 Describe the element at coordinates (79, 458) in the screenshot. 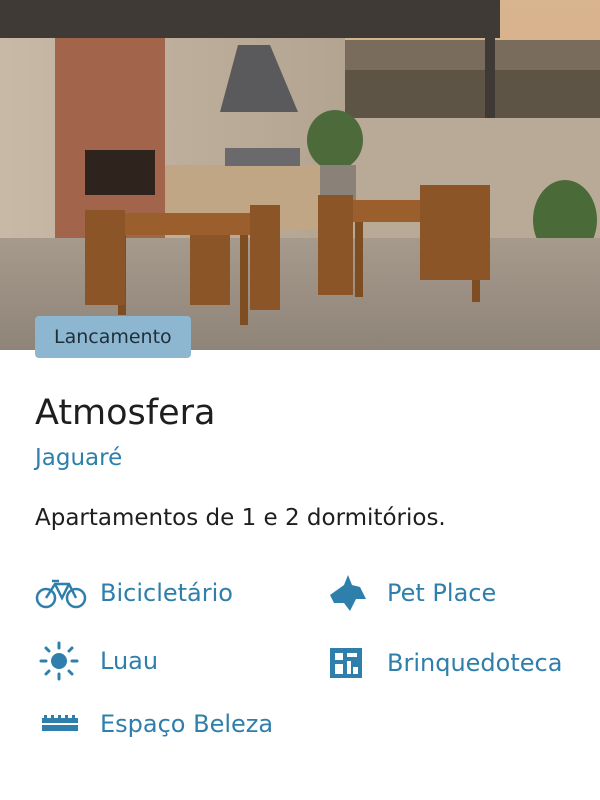

I see `location-label: Jaguaré` at that location.